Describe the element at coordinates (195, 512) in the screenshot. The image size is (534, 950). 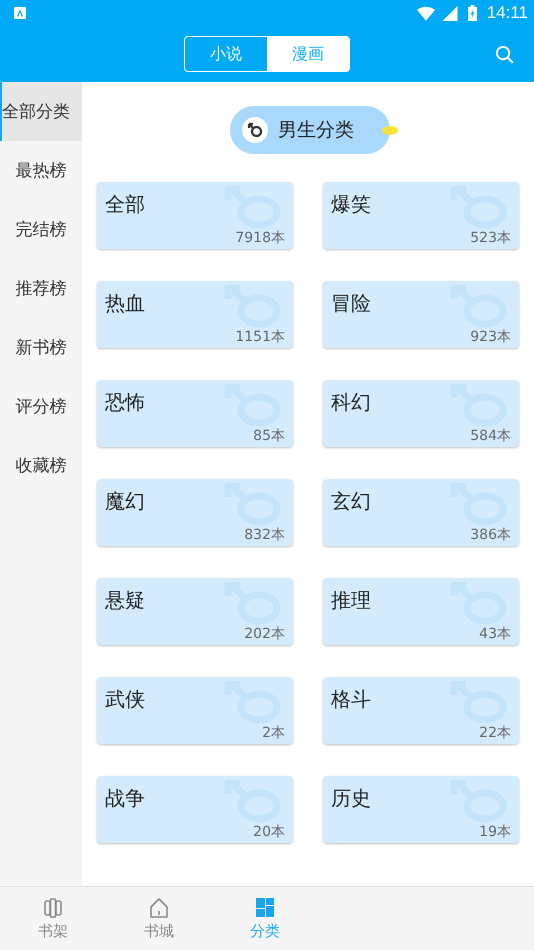
I see `category-card: 魔幻 832本` at that location.